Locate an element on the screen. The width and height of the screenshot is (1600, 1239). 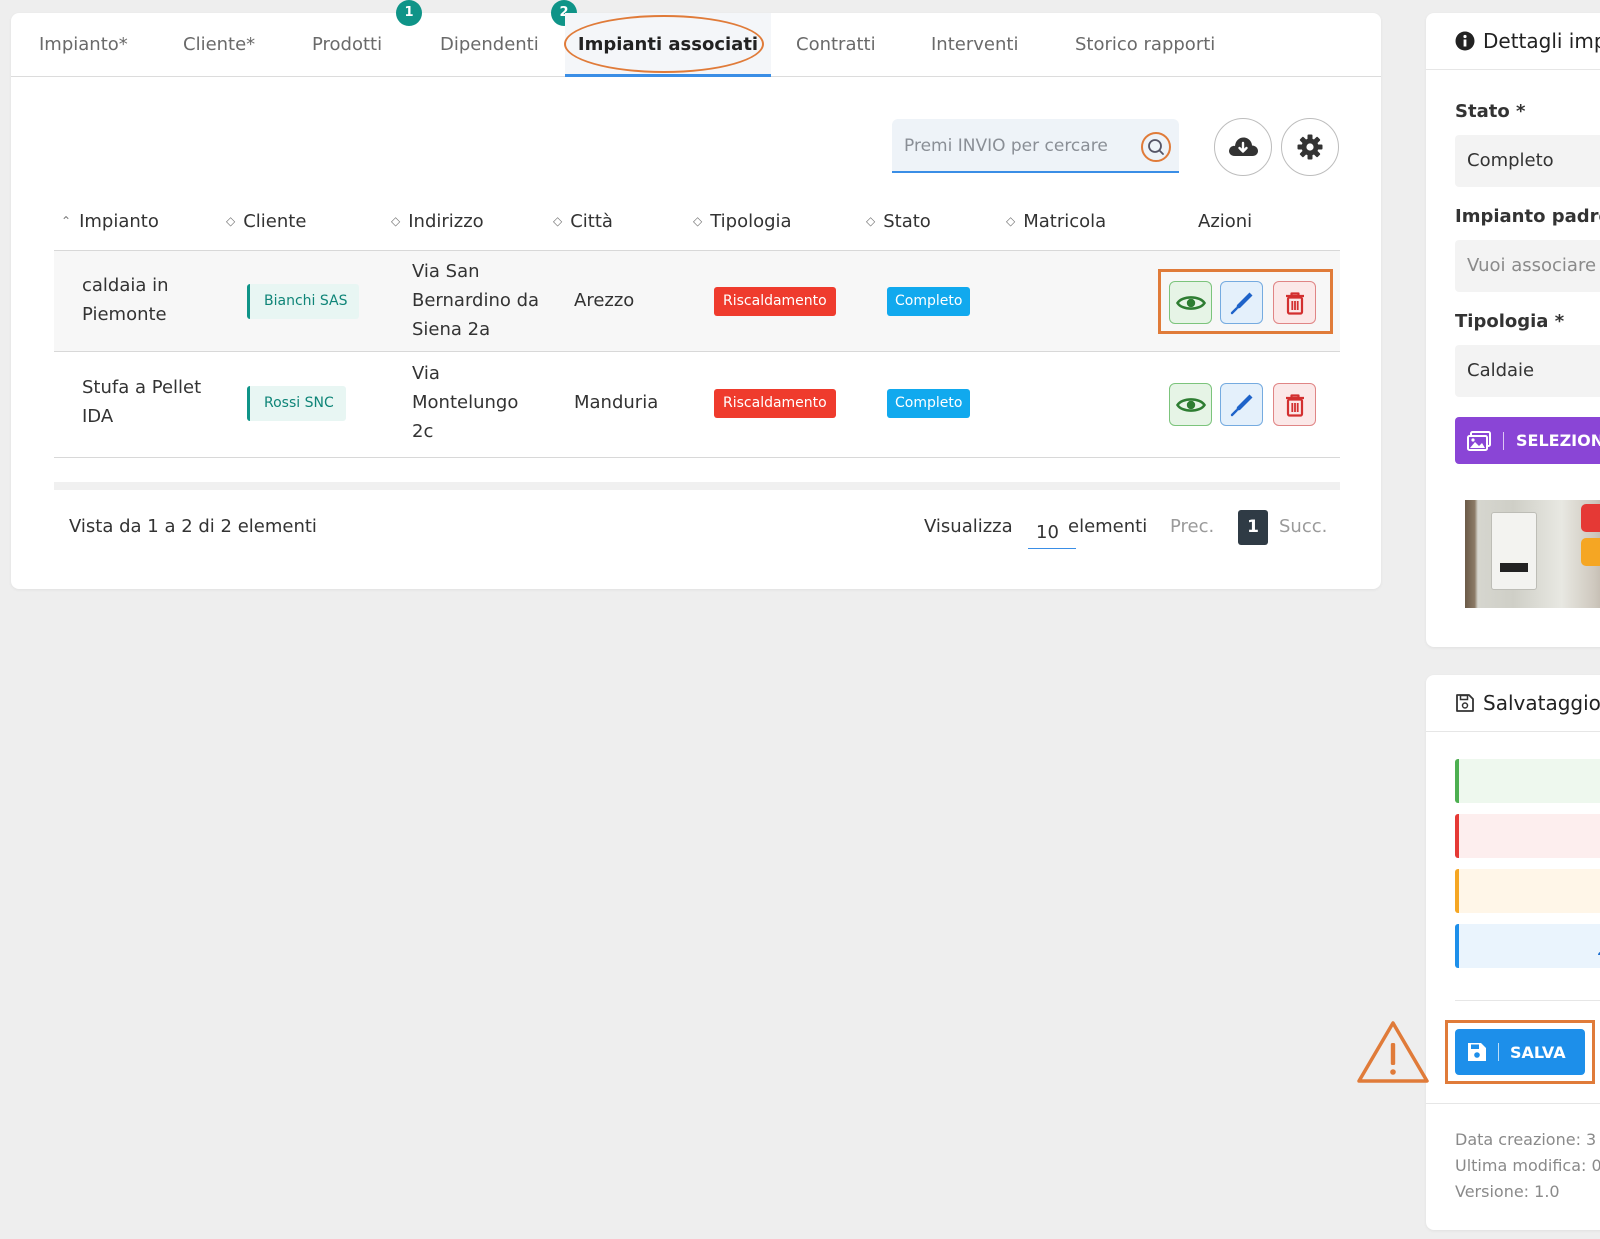
column-header-impianto: ⌃ Impianto is located at coordinates (110, 221).